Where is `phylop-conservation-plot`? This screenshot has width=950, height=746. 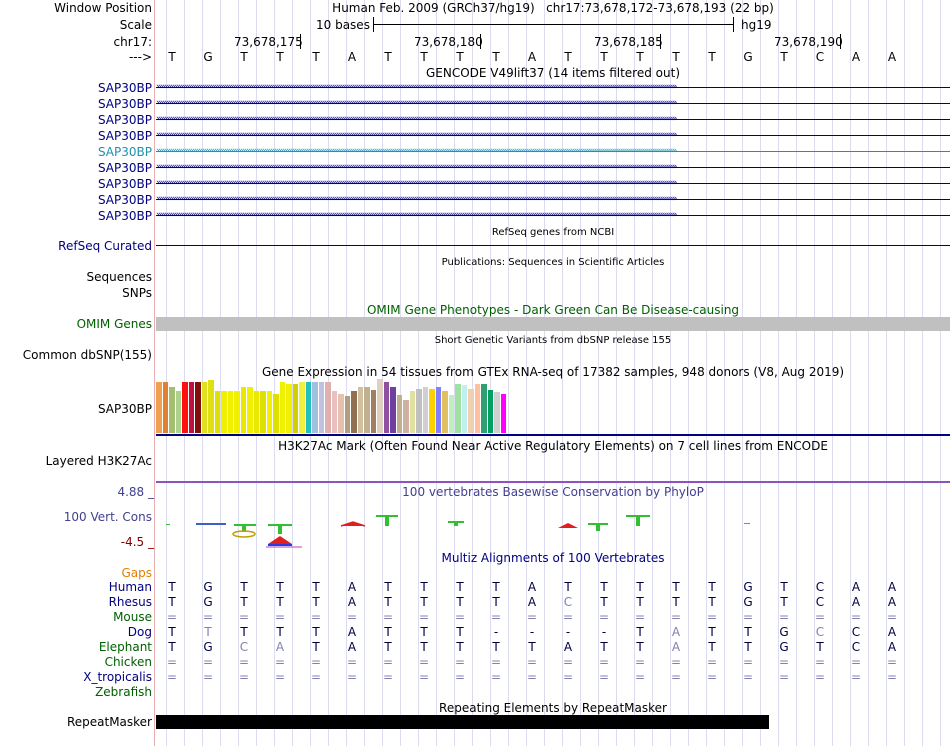 phylop-conservation-plot is located at coordinates (553, 526).